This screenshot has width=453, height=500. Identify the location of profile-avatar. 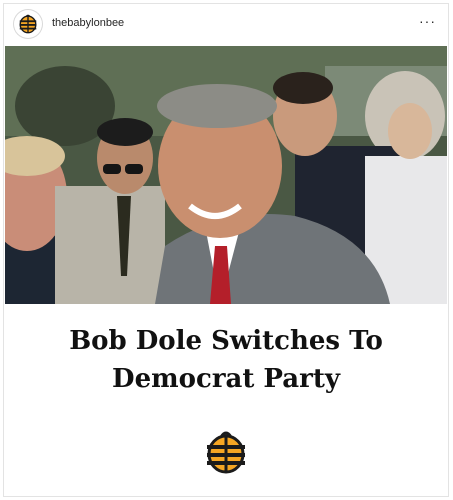
(28, 24).